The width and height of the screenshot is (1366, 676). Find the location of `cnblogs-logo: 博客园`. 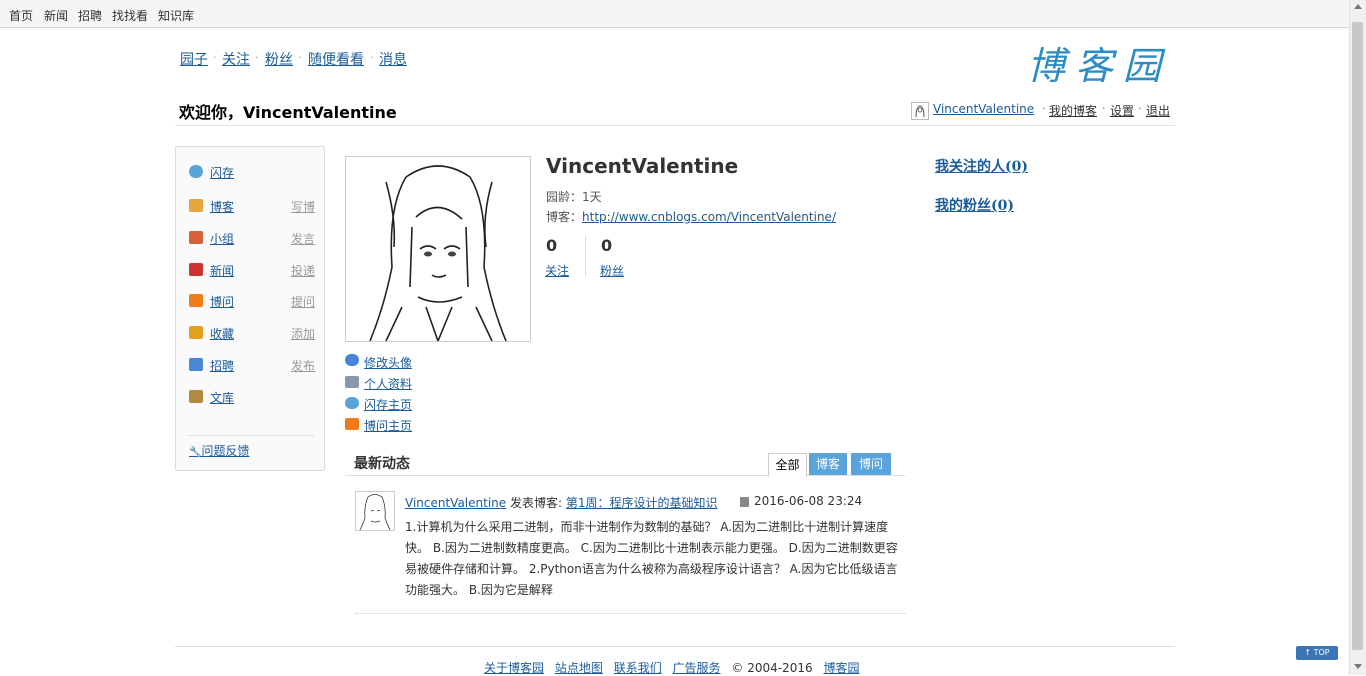

cnblogs-logo: 博客园 is located at coordinates (1099, 62).